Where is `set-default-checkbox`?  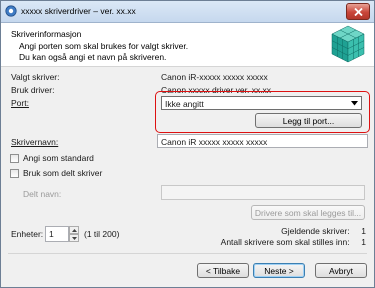
set-default-checkbox is located at coordinates (14, 158).